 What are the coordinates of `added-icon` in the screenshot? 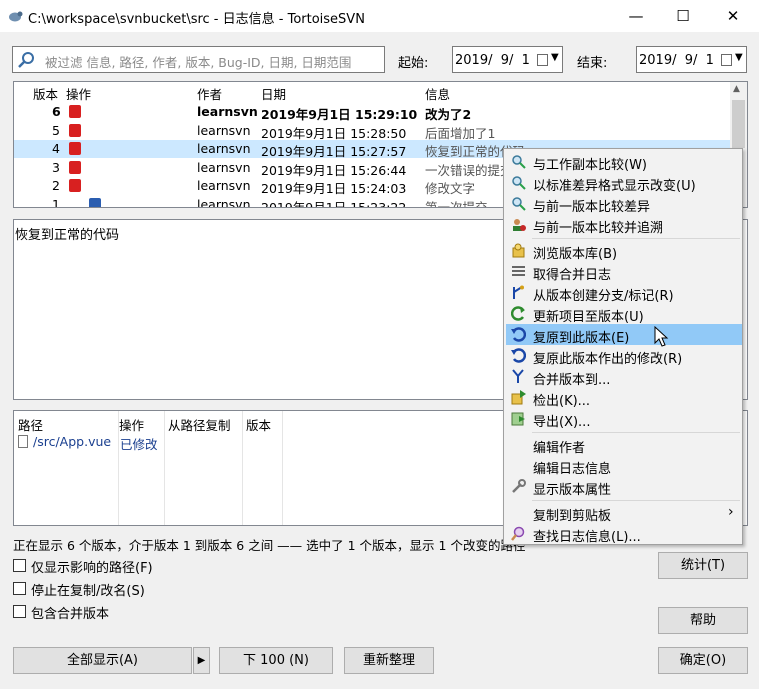 It's located at (95, 202).